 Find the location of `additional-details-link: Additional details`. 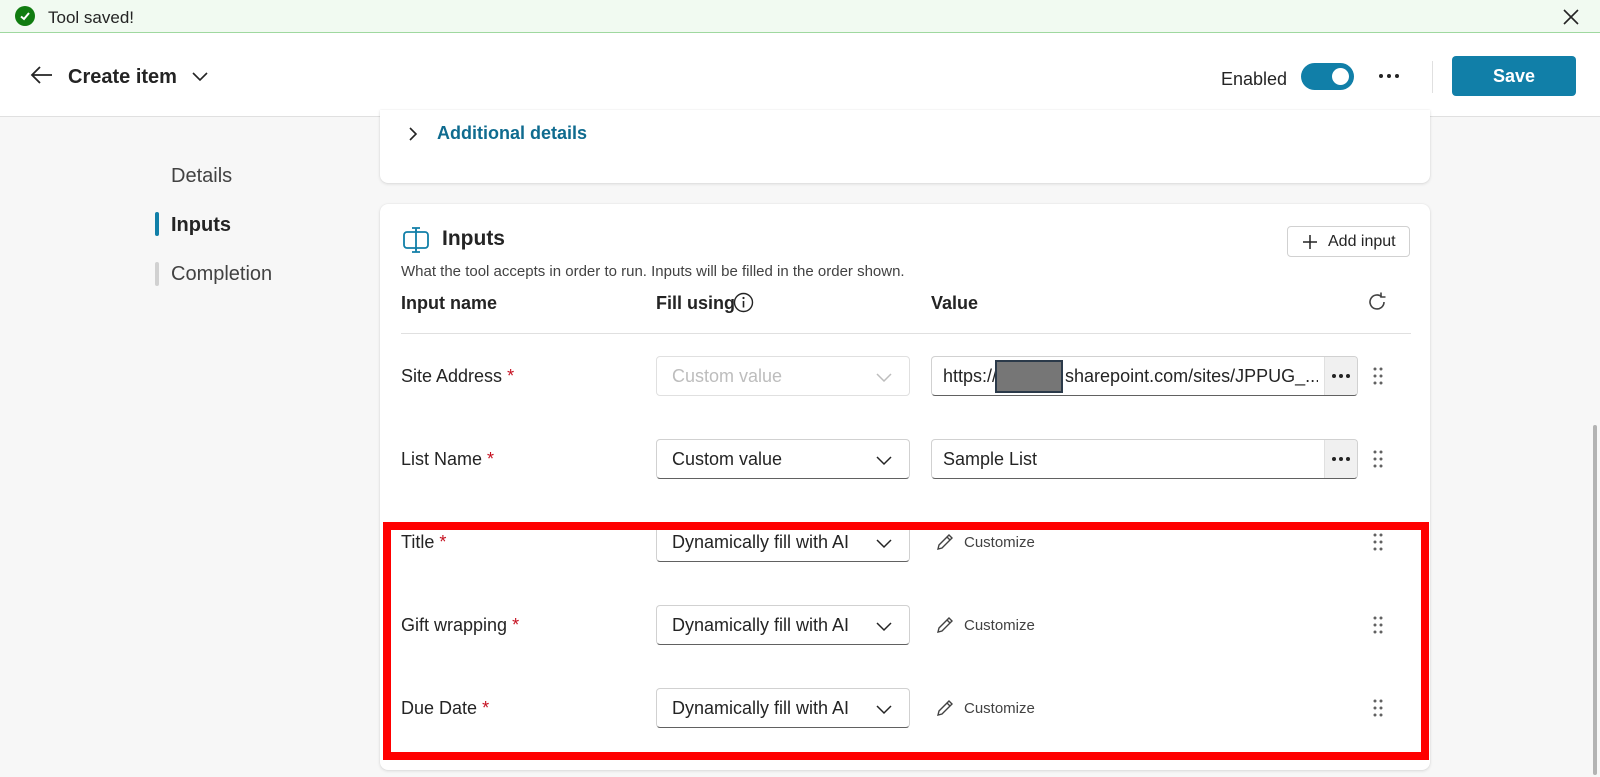

additional-details-link: Additional details is located at coordinates (512, 133).